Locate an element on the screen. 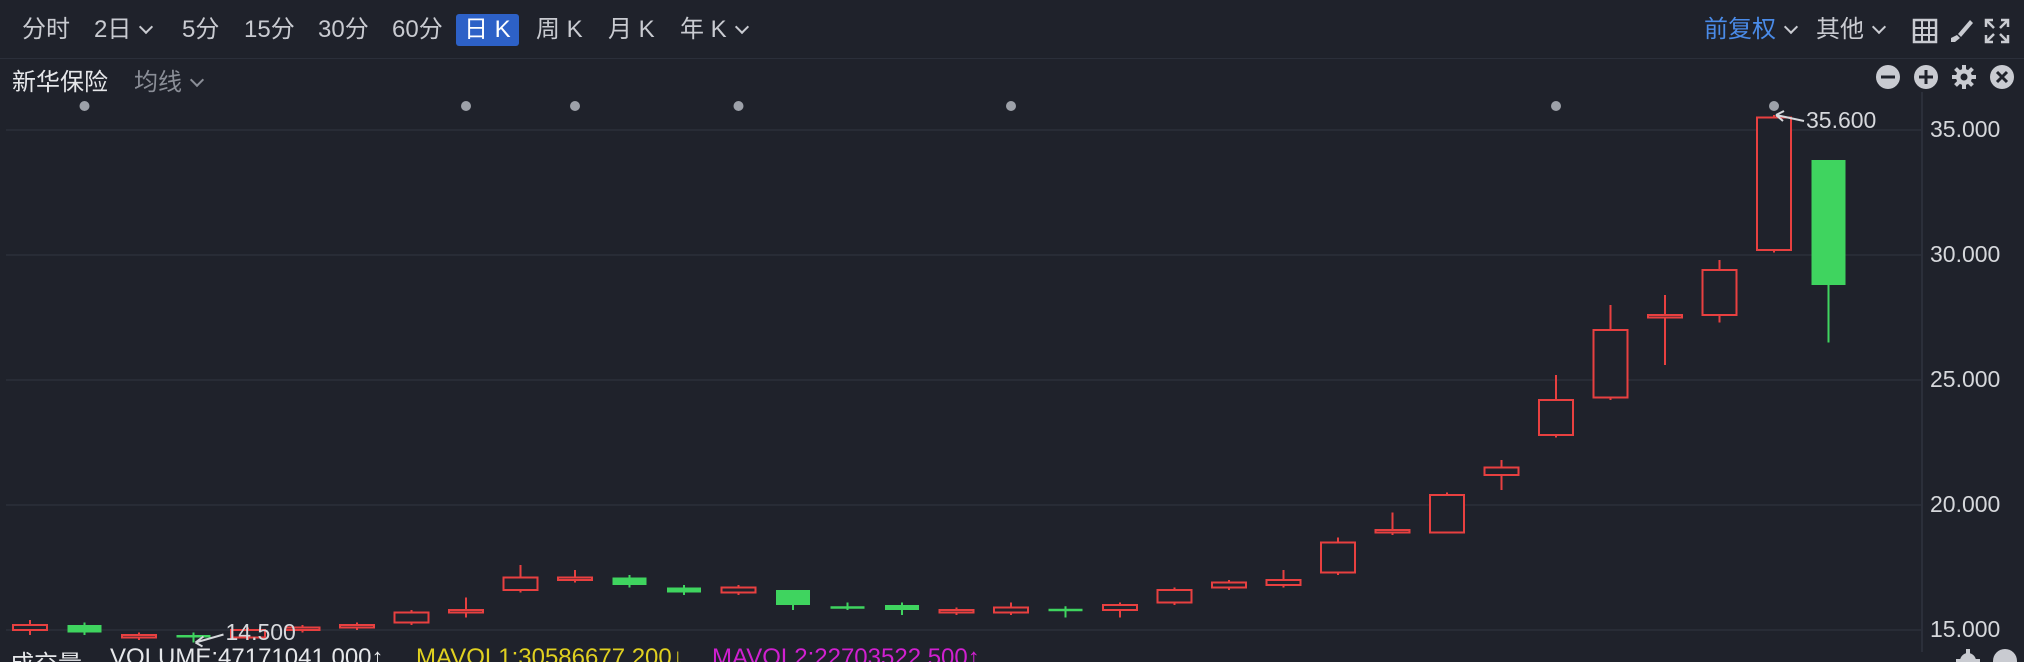 The height and width of the screenshot is (662, 2024). grid-layout-icon is located at coordinates (1925, 31).